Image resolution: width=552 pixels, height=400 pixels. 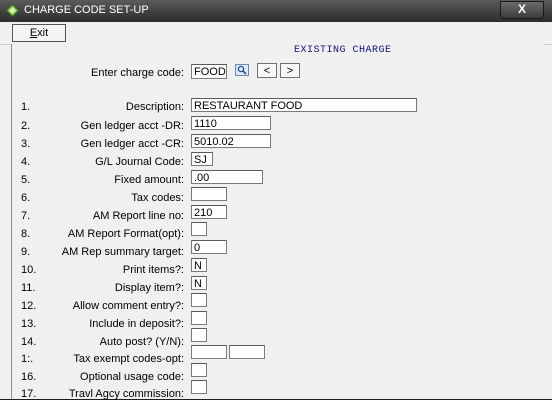 I want to click on print-items-field: N, so click(x=199, y=265).